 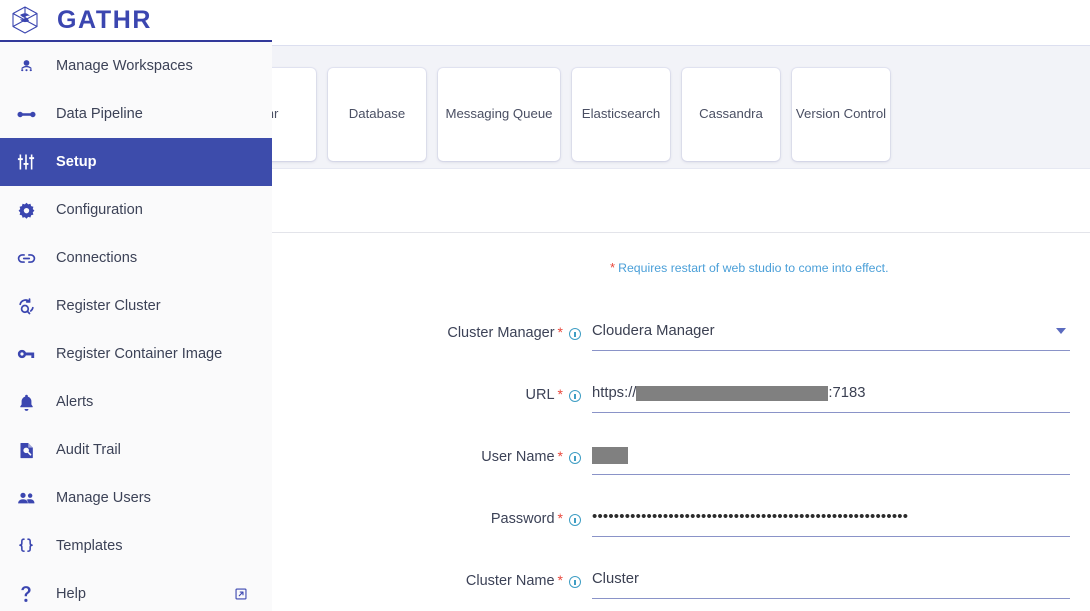 I want to click on question-mark-icon, so click(x=26, y=594).